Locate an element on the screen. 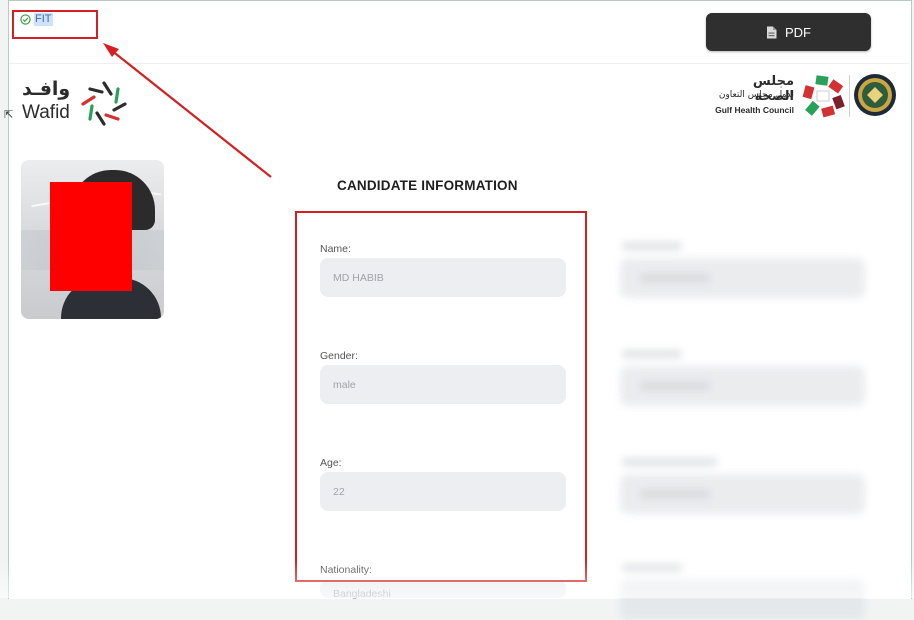 The width and height of the screenshot is (914, 620). gcc-seal-icon is located at coordinates (875, 95).